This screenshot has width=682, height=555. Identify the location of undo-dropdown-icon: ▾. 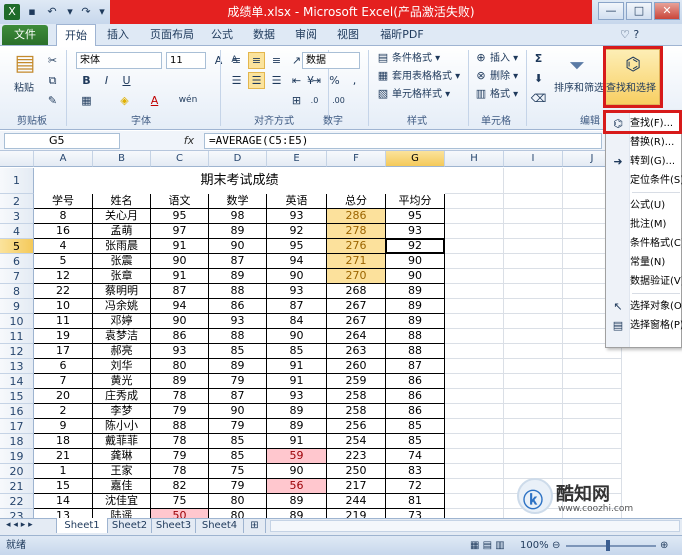
(70, 12).